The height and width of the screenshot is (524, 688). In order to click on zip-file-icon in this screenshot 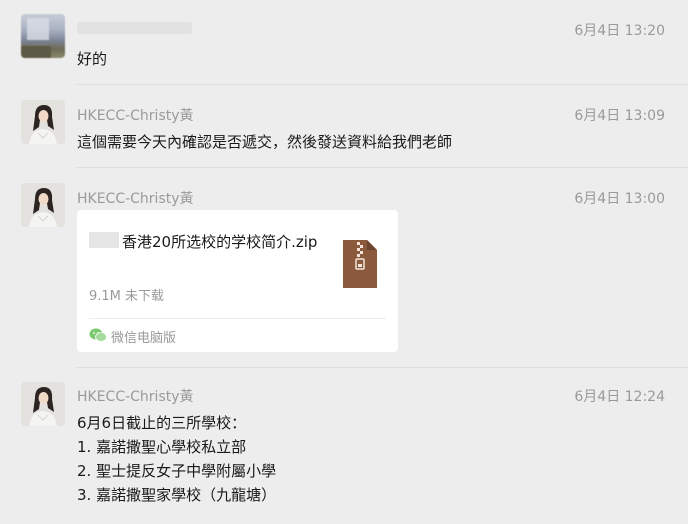, I will do `click(360, 264)`.